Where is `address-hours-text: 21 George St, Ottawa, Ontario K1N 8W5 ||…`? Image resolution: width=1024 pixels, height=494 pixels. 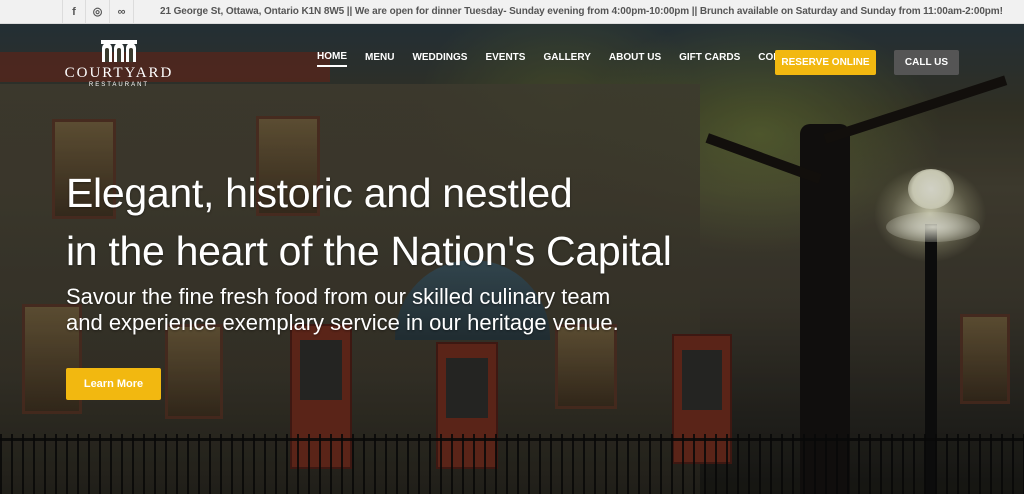 address-hours-text: 21 George St, Ottawa, Ontario K1N 8W5 ||… is located at coordinates (581, 11).